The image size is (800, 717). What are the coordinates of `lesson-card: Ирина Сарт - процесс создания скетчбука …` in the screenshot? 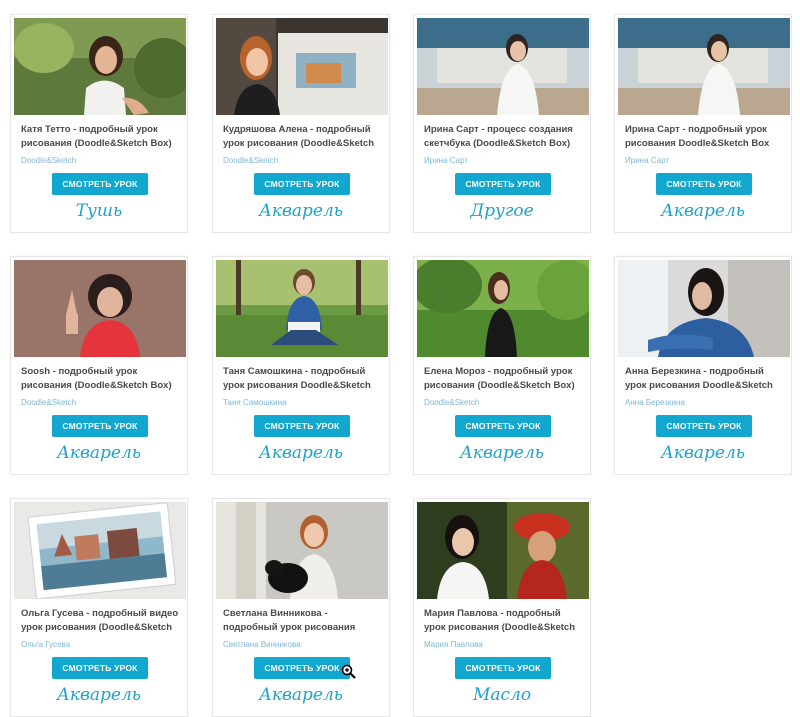 It's located at (502, 123).